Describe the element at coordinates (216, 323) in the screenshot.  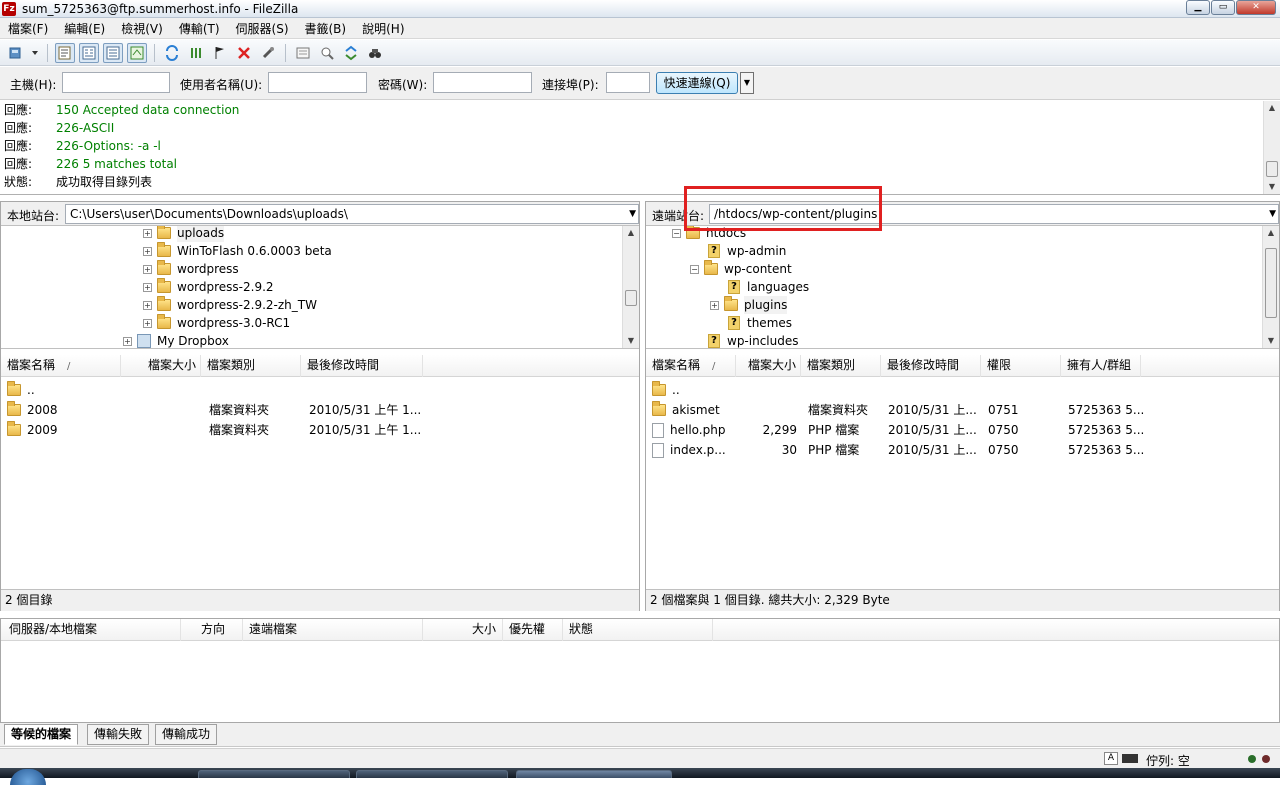
I see `tree-node: + wordpress-3.0-RC1` at that location.